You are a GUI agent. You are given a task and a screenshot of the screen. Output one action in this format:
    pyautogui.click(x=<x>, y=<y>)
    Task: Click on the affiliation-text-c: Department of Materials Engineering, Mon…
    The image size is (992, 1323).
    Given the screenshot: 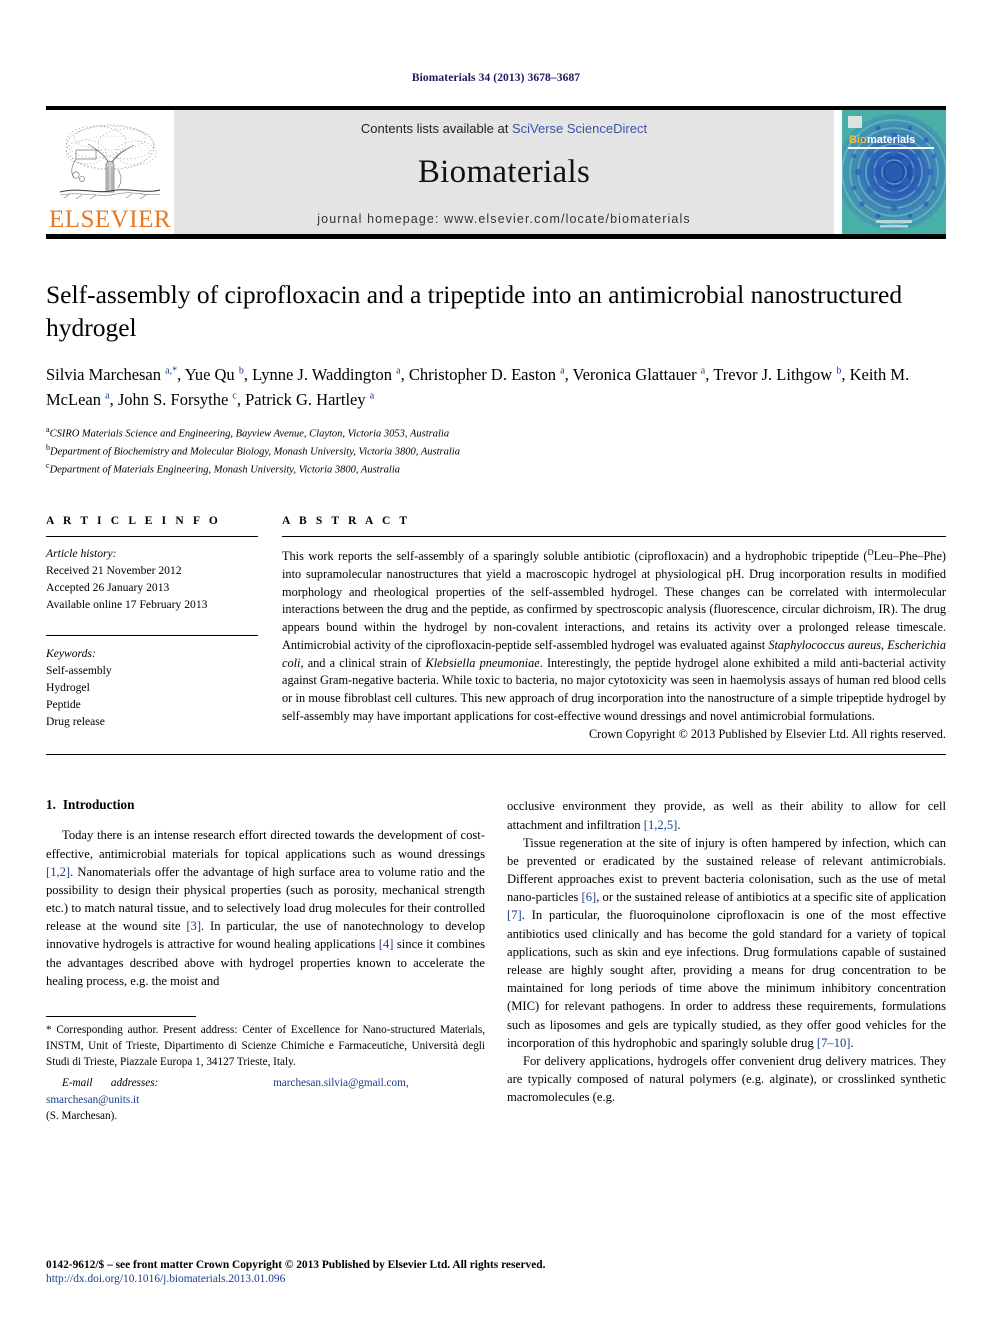 What is the action you would take?
    pyautogui.click(x=225, y=469)
    